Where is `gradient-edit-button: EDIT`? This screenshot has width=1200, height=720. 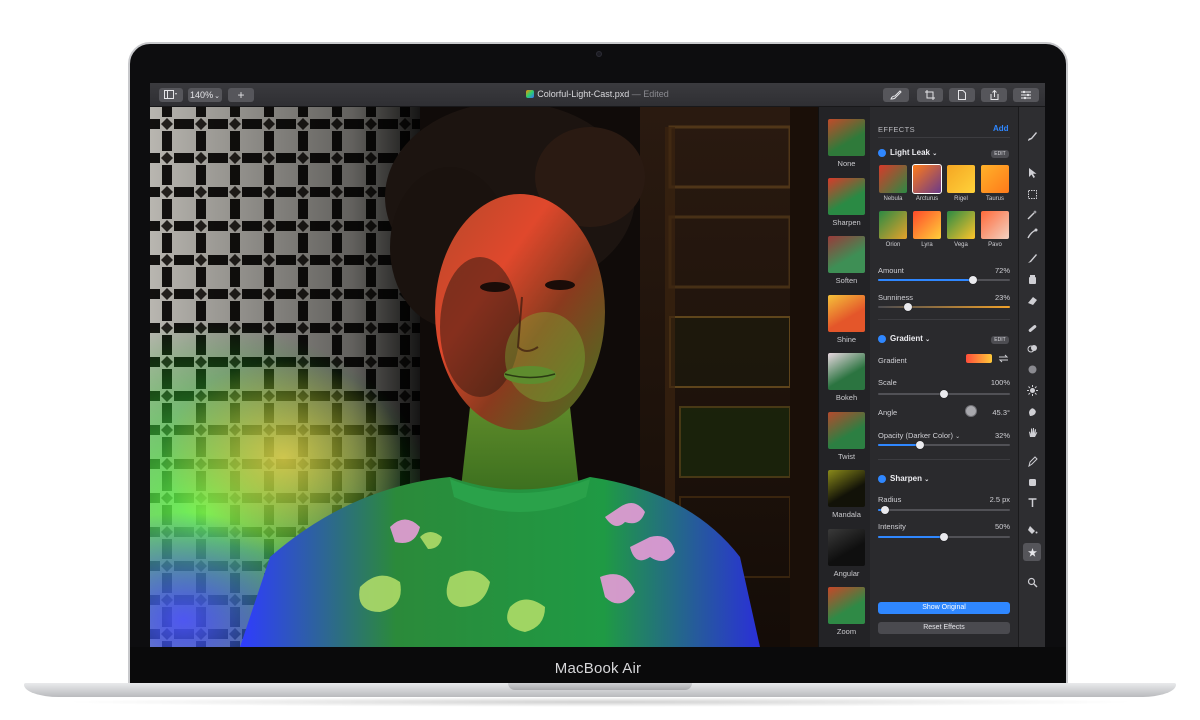 gradient-edit-button: EDIT is located at coordinates (1000, 340).